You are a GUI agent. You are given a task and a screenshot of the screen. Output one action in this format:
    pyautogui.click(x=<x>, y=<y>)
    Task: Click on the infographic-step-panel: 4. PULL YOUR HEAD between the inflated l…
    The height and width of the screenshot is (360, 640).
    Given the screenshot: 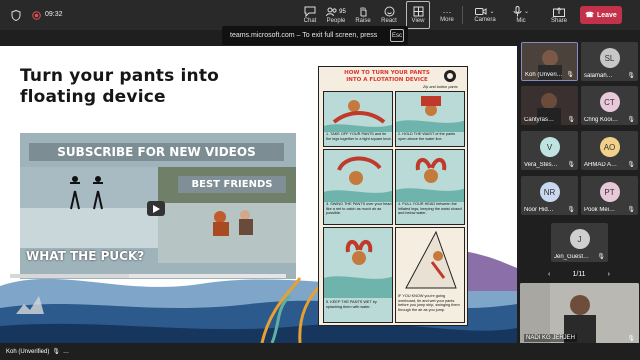 What is the action you would take?
    pyautogui.click(x=430, y=187)
    